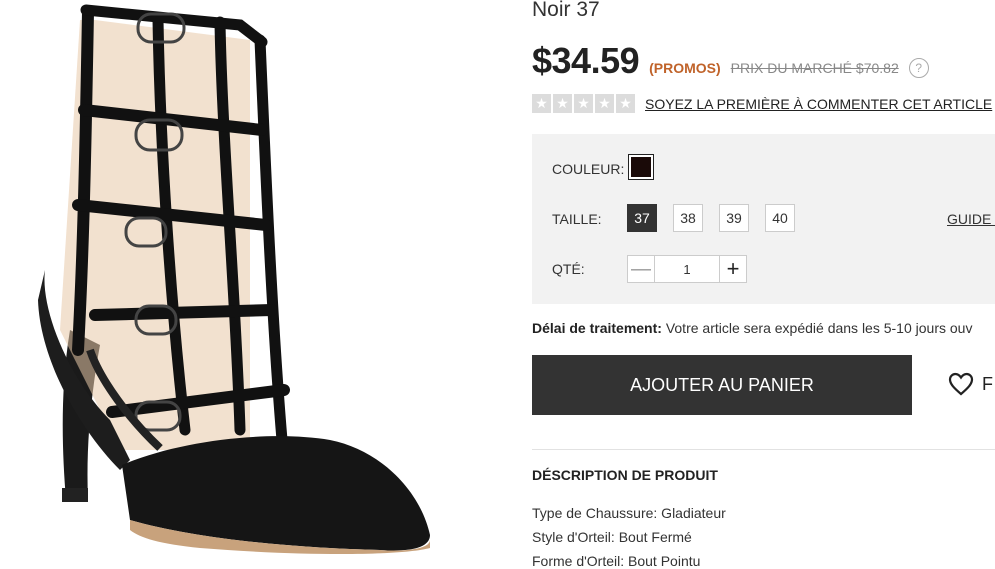 The width and height of the screenshot is (995, 569). What do you see at coordinates (780, 218) in the screenshot?
I see `size-option-40: 40` at bounding box center [780, 218].